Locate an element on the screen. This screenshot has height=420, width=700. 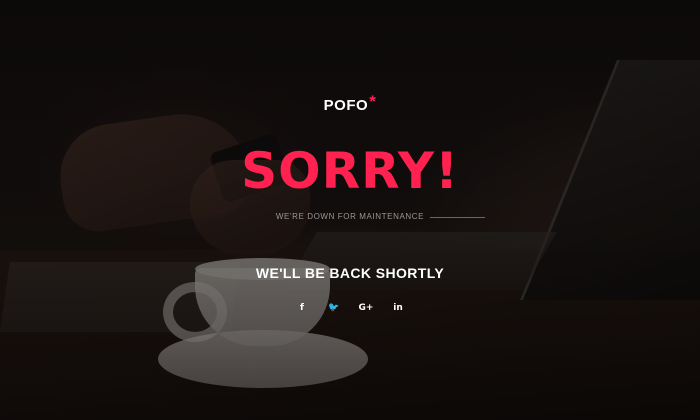
social-links: f 🐦 G+ in is located at coordinates (350, 308).